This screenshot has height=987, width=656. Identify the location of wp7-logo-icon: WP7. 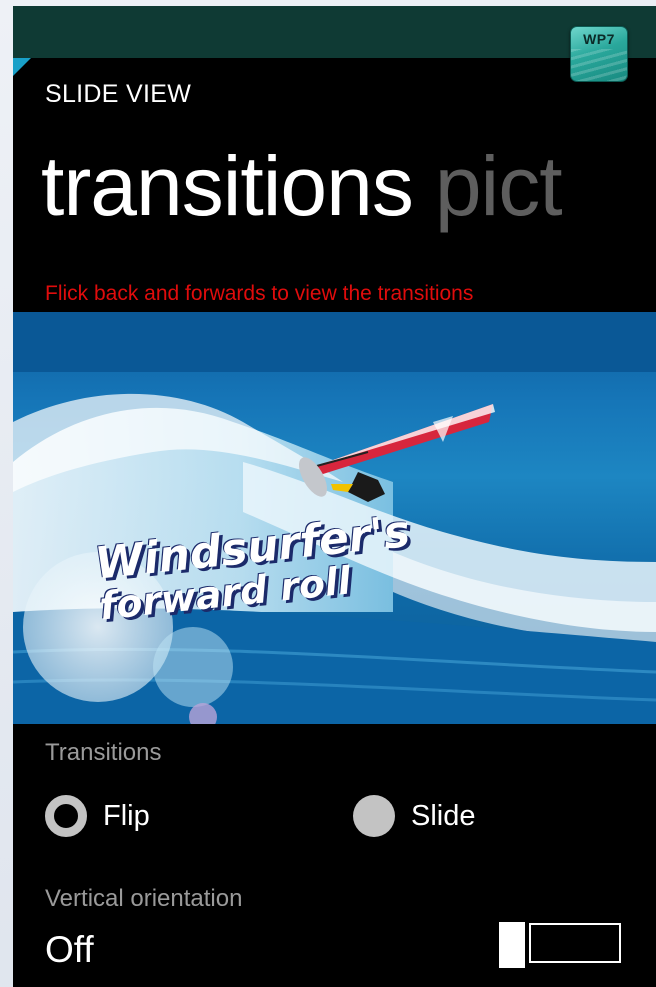
(599, 54).